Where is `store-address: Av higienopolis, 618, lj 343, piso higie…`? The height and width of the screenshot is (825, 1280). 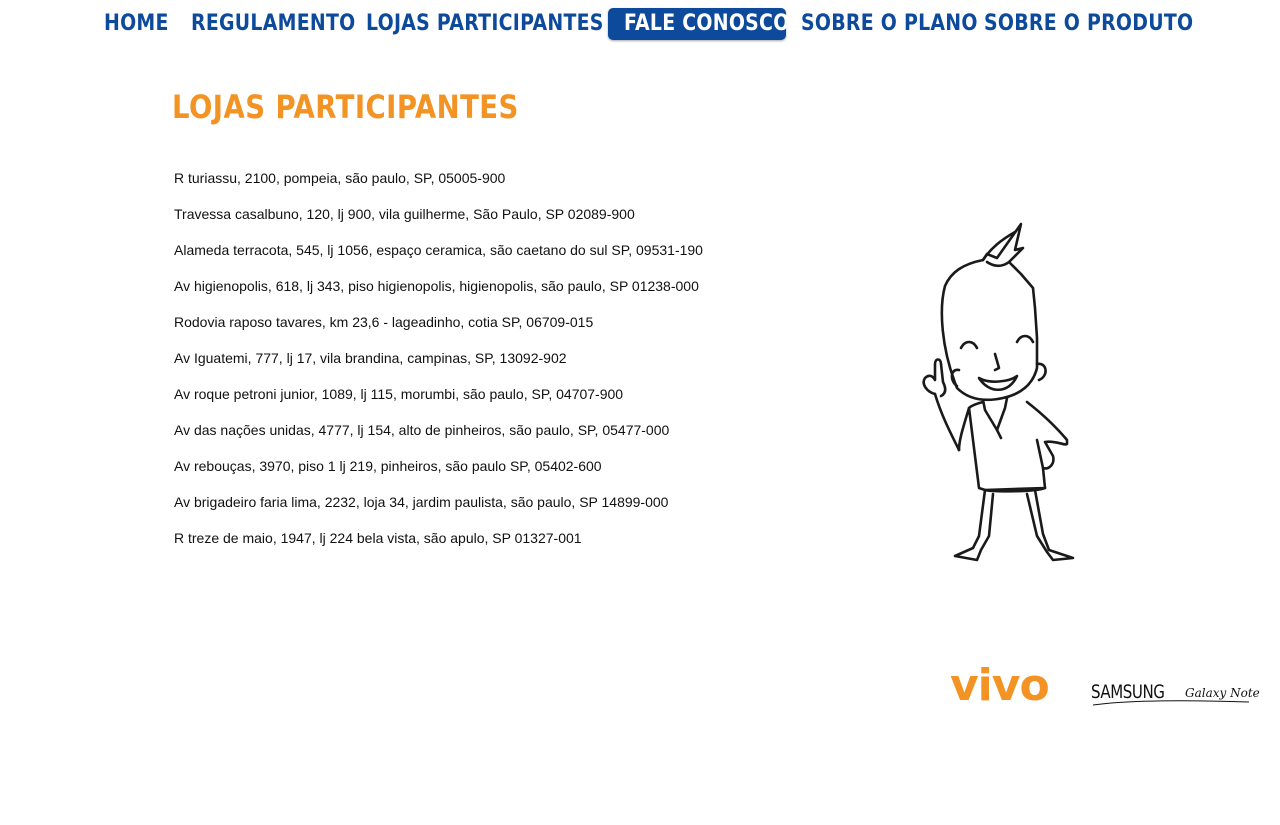
store-address: Av higienopolis, 618, lj 343, piso higie… is located at coordinates (436, 286).